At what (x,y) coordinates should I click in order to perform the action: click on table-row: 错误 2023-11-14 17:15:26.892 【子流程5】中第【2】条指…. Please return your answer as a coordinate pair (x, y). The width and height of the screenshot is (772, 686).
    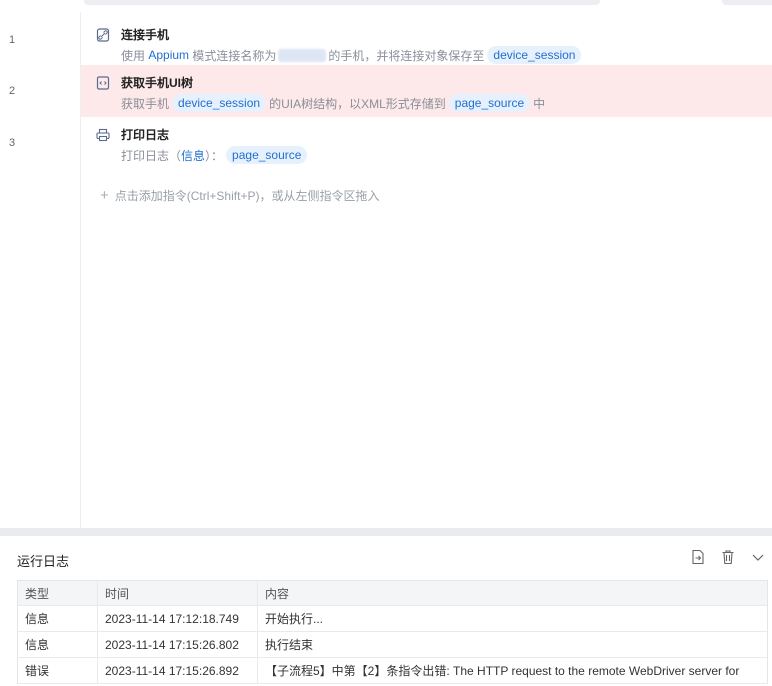
    Looking at the image, I should click on (392, 671).